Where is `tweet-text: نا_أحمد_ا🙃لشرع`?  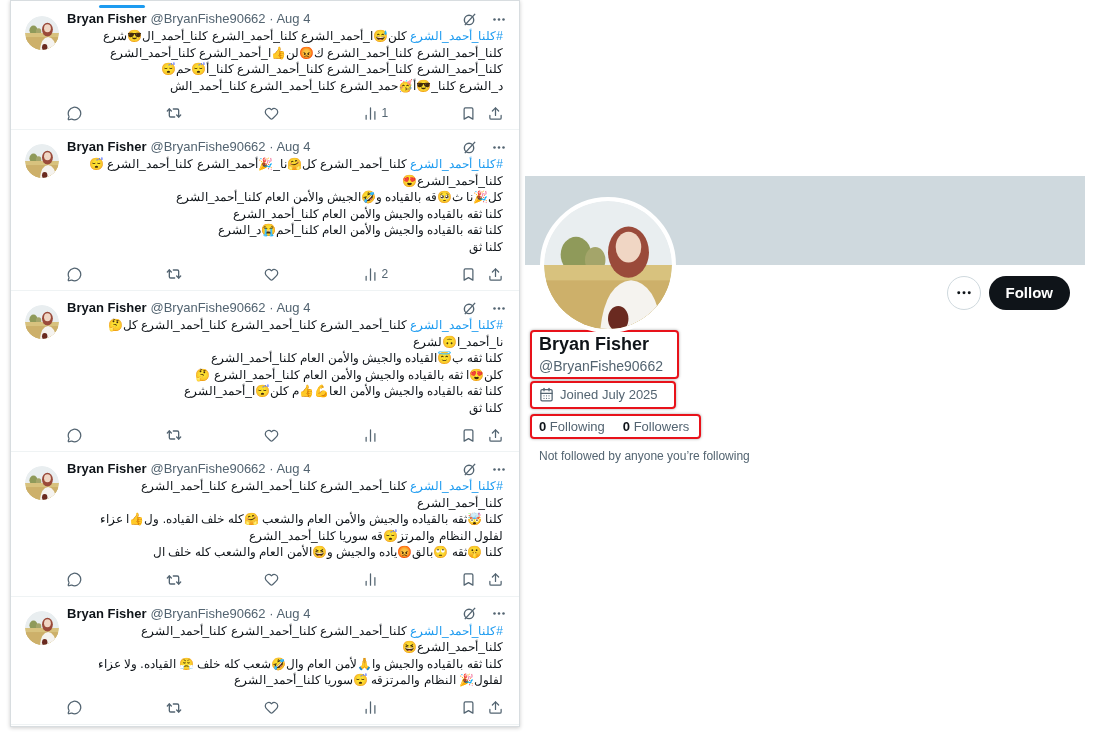 tweet-text: نا_أحمد_ا🙃لشرع is located at coordinates (457, 341).